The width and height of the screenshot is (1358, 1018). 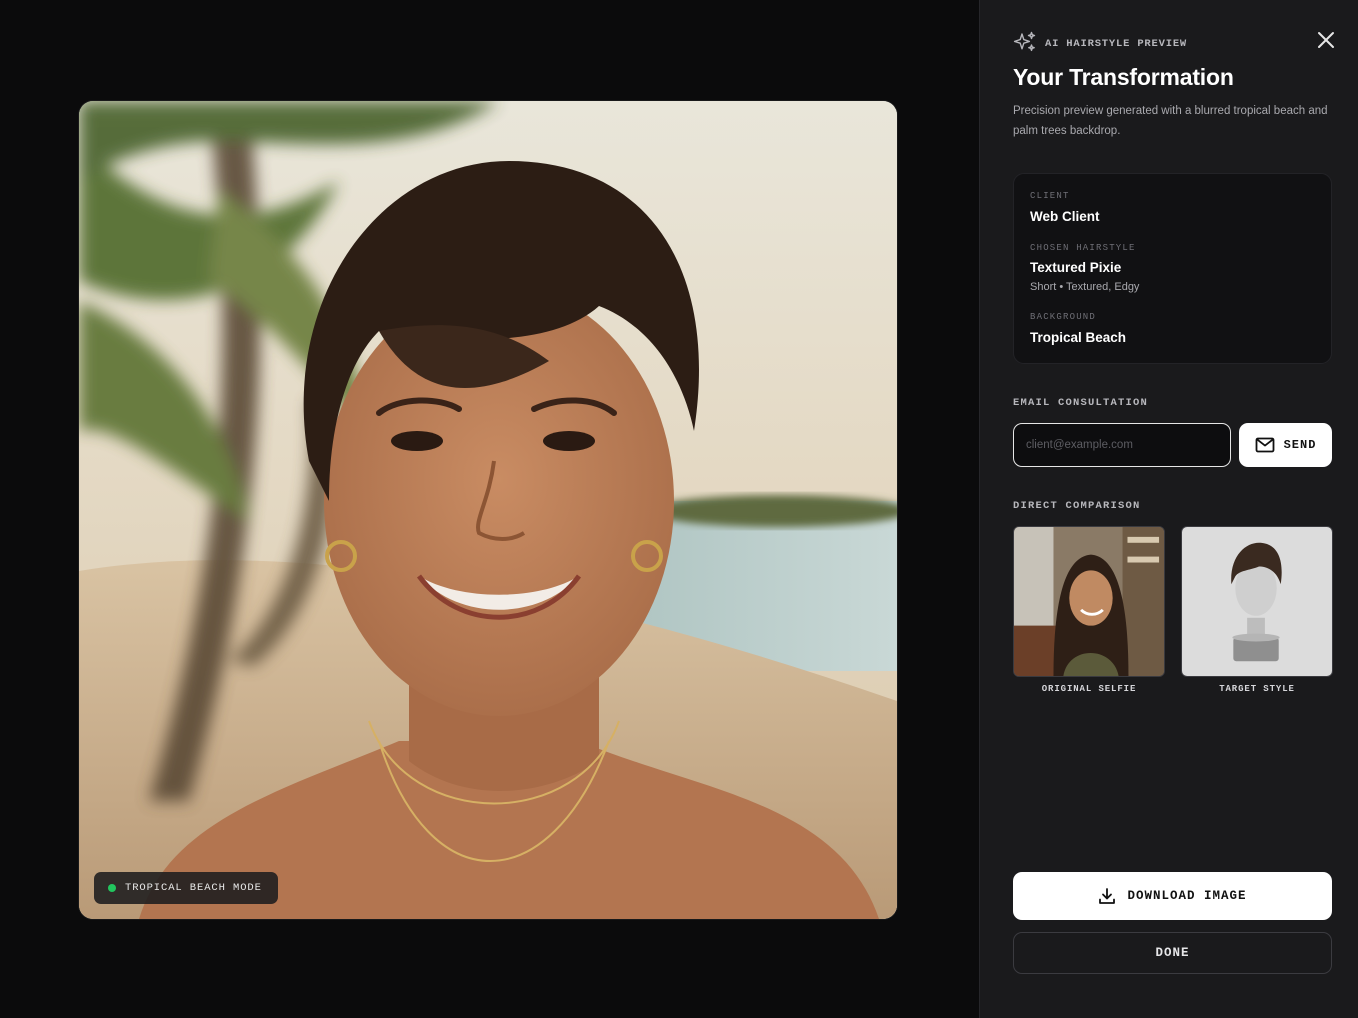 I want to click on panel-eyebrow: AI HAIRSTYLE PREVIEW, so click(x=1100, y=44).